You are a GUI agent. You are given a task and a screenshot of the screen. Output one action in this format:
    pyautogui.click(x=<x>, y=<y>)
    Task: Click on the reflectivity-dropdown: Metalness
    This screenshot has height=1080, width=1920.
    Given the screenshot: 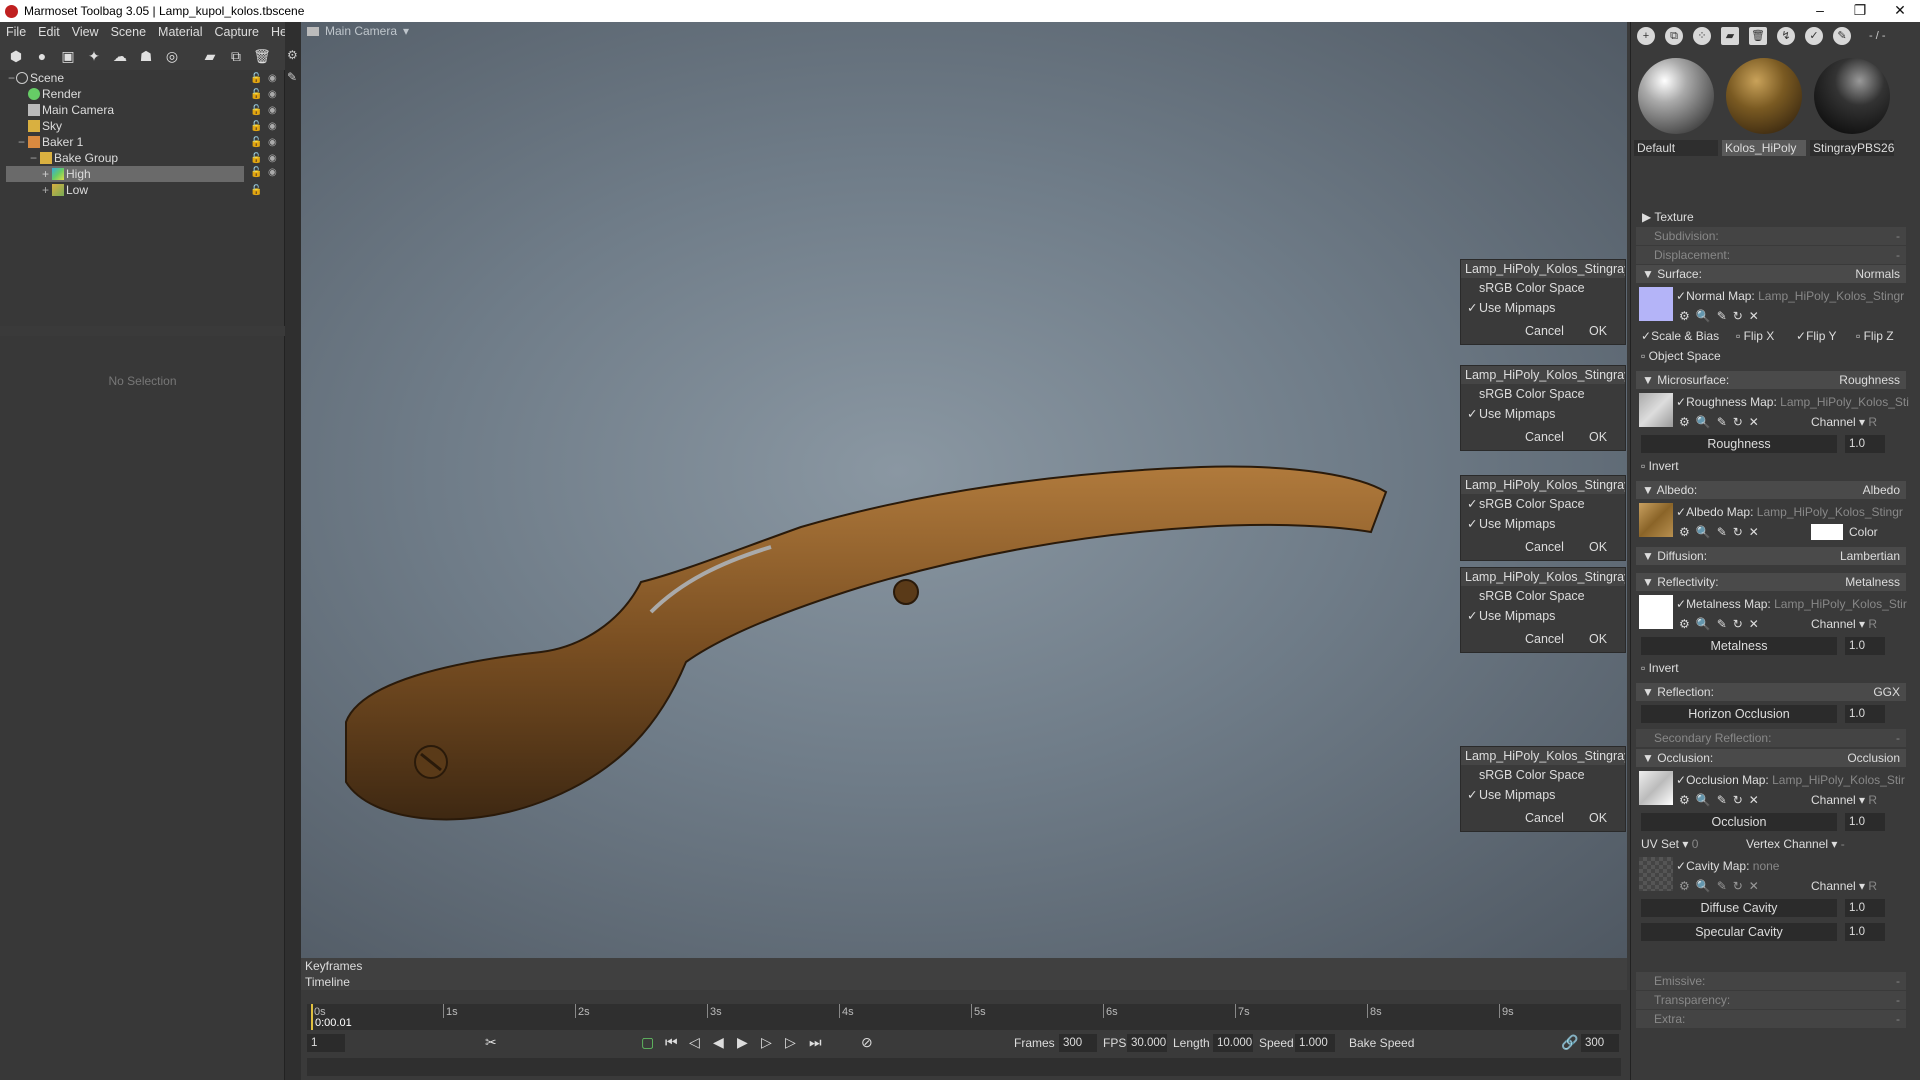 What is the action you would take?
    pyautogui.click(x=1872, y=582)
    